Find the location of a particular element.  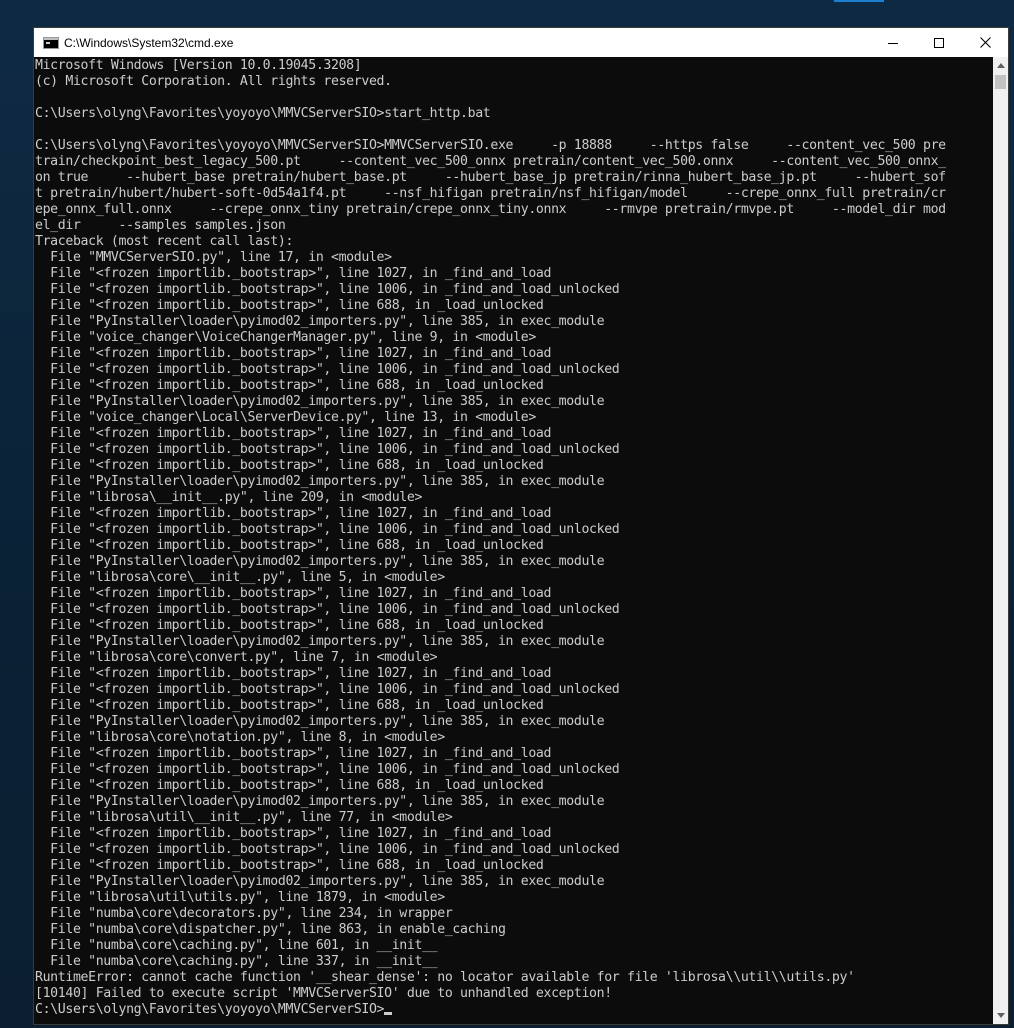

text-cursor is located at coordinates (388, 1013).